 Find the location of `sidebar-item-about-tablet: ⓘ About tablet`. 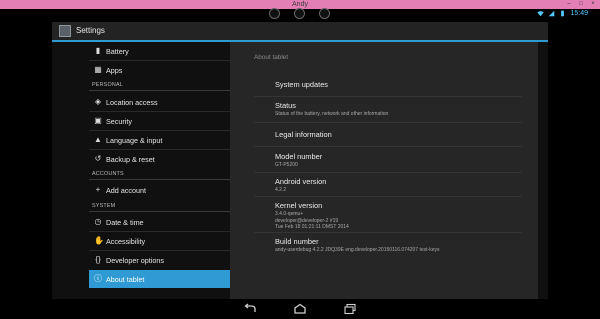

sidebar-item-about-tablet: ⓘ About tablet is located at coordinates (159, 279).